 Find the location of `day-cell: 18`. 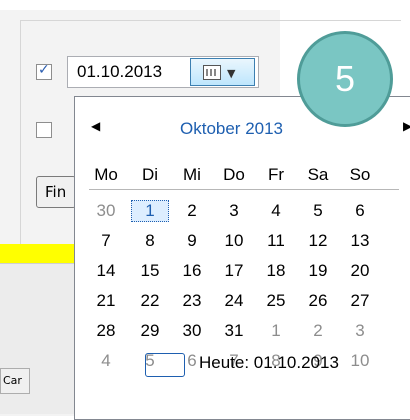

day-cell: 18 is located at coordinates (276, 271).